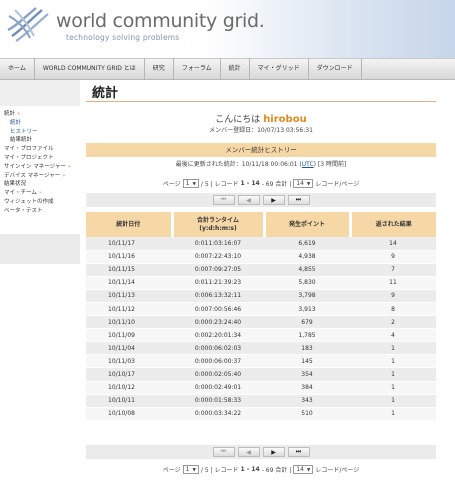 The width and height of the screenshot is (455, 480). Describe the element at coordinates (105, 93) in the screenshot. I see `page-title: 統計` at that location.